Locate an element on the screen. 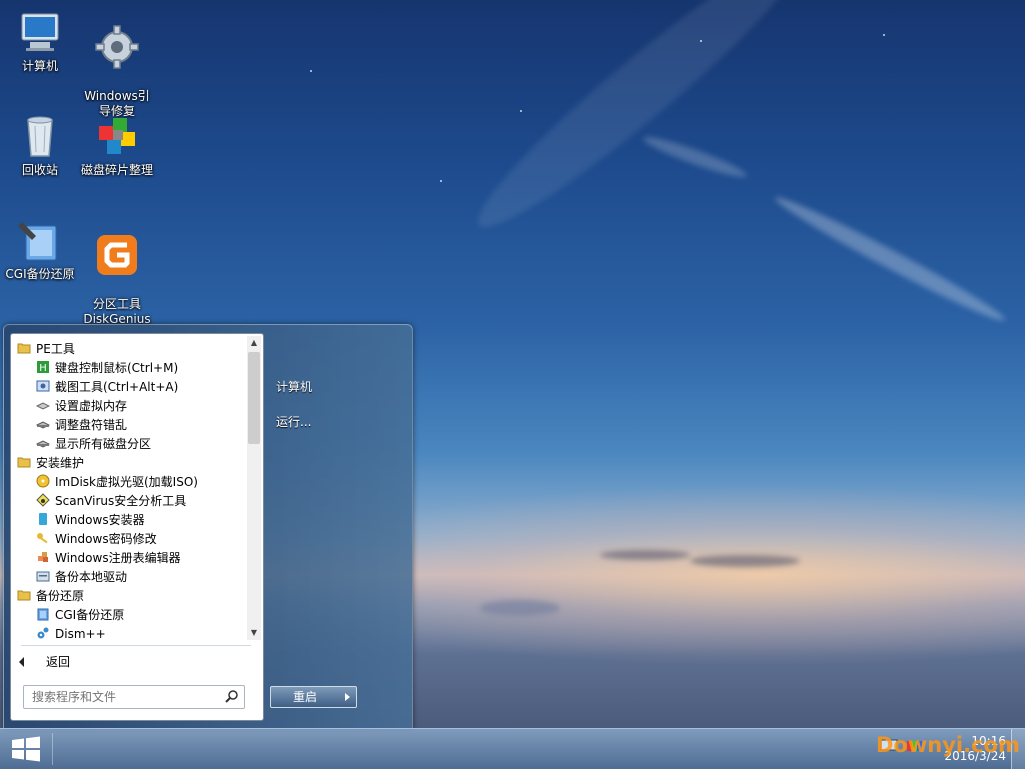  program-label: CGI备份还原 is located at coordinates (90, 615).